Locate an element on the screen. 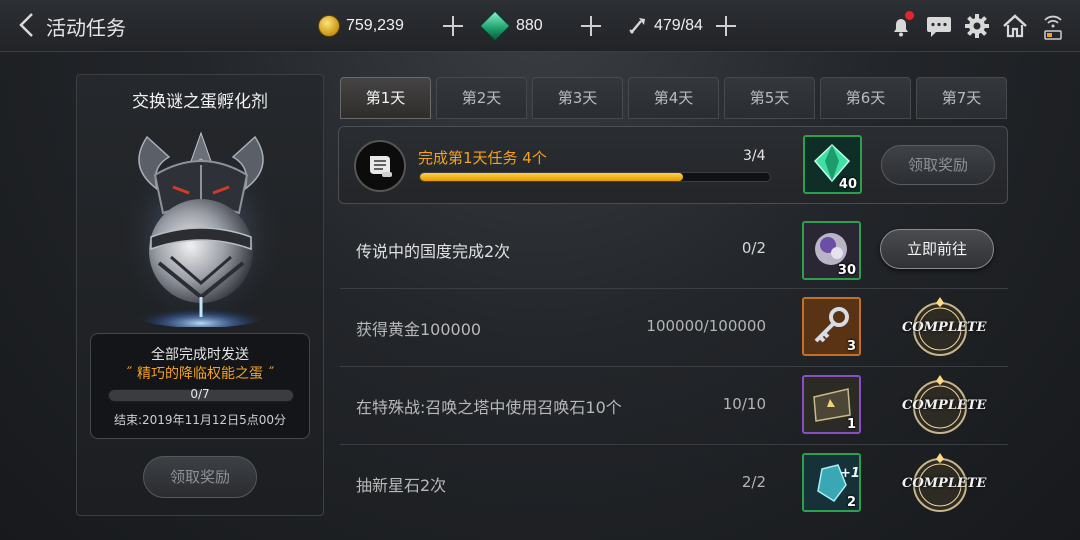  system-icons is located at coordinates (977, 26).